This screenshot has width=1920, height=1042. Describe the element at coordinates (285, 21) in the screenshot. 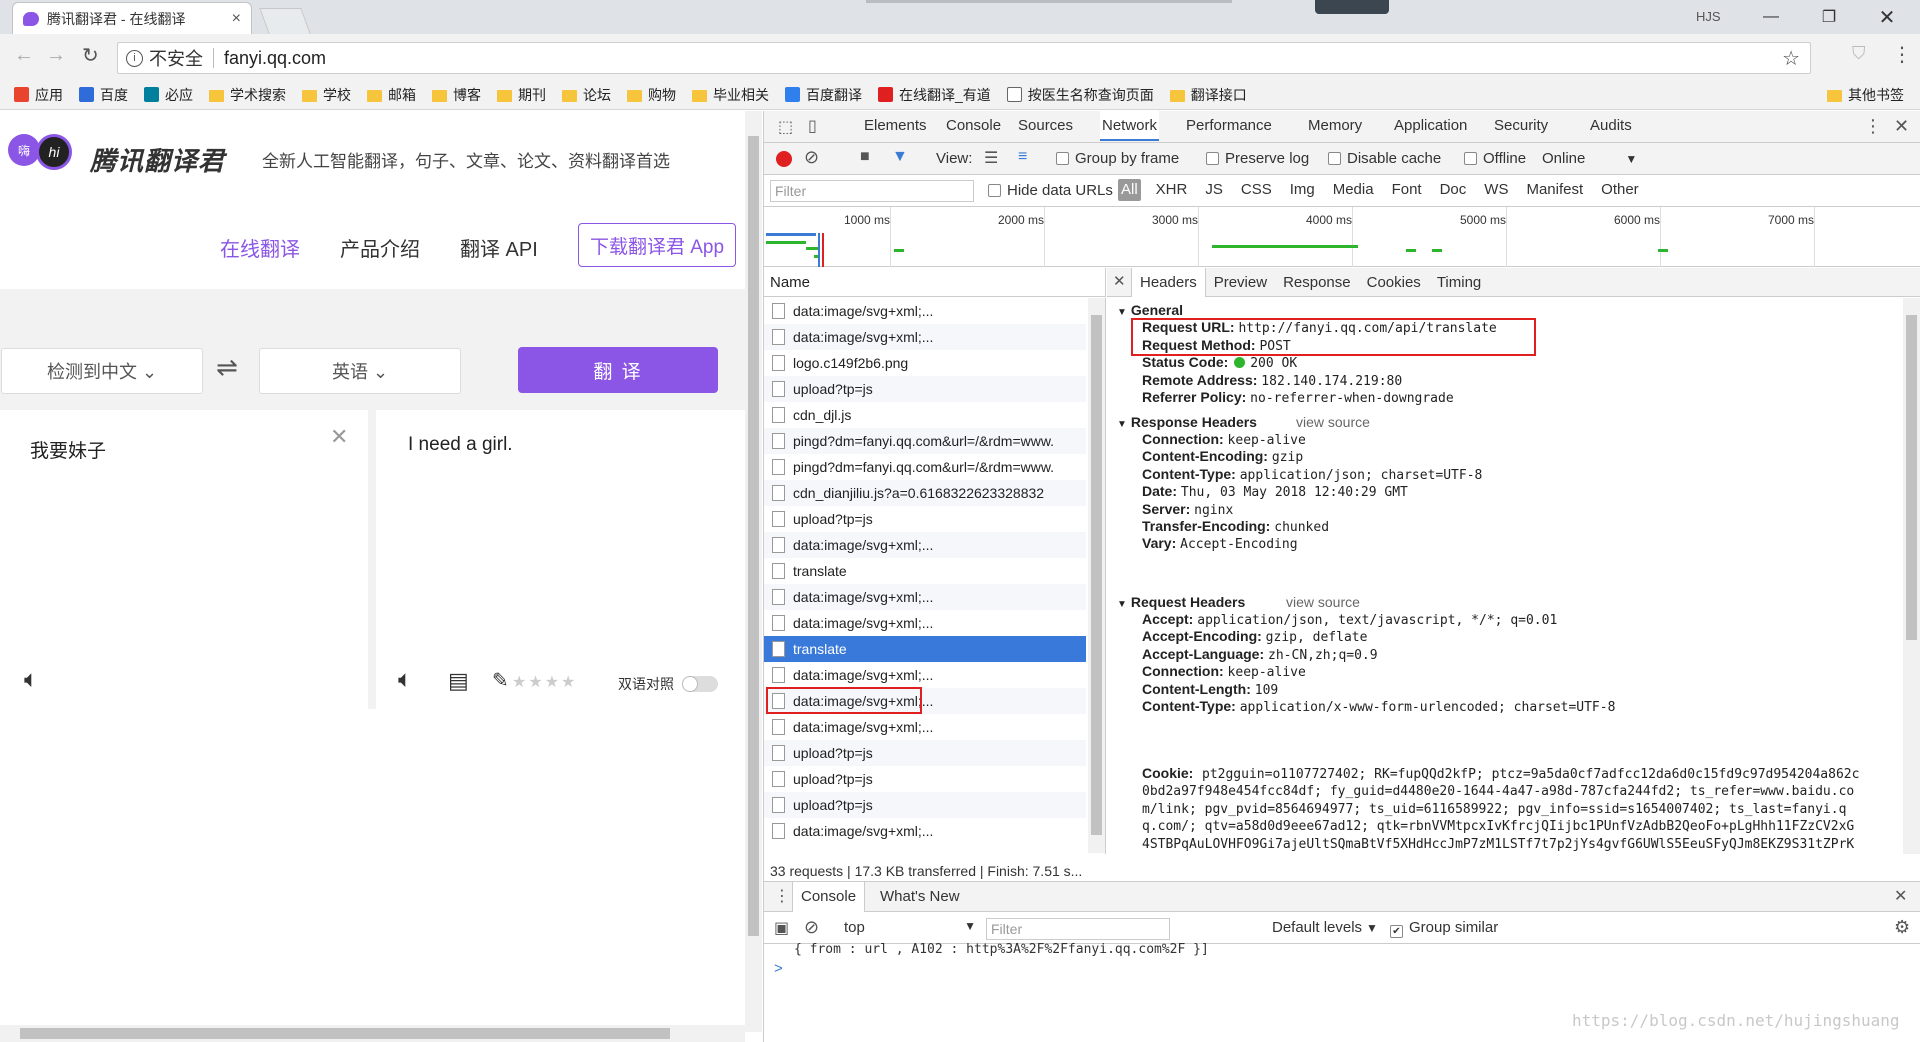

I see `new-tab-button` at that location.